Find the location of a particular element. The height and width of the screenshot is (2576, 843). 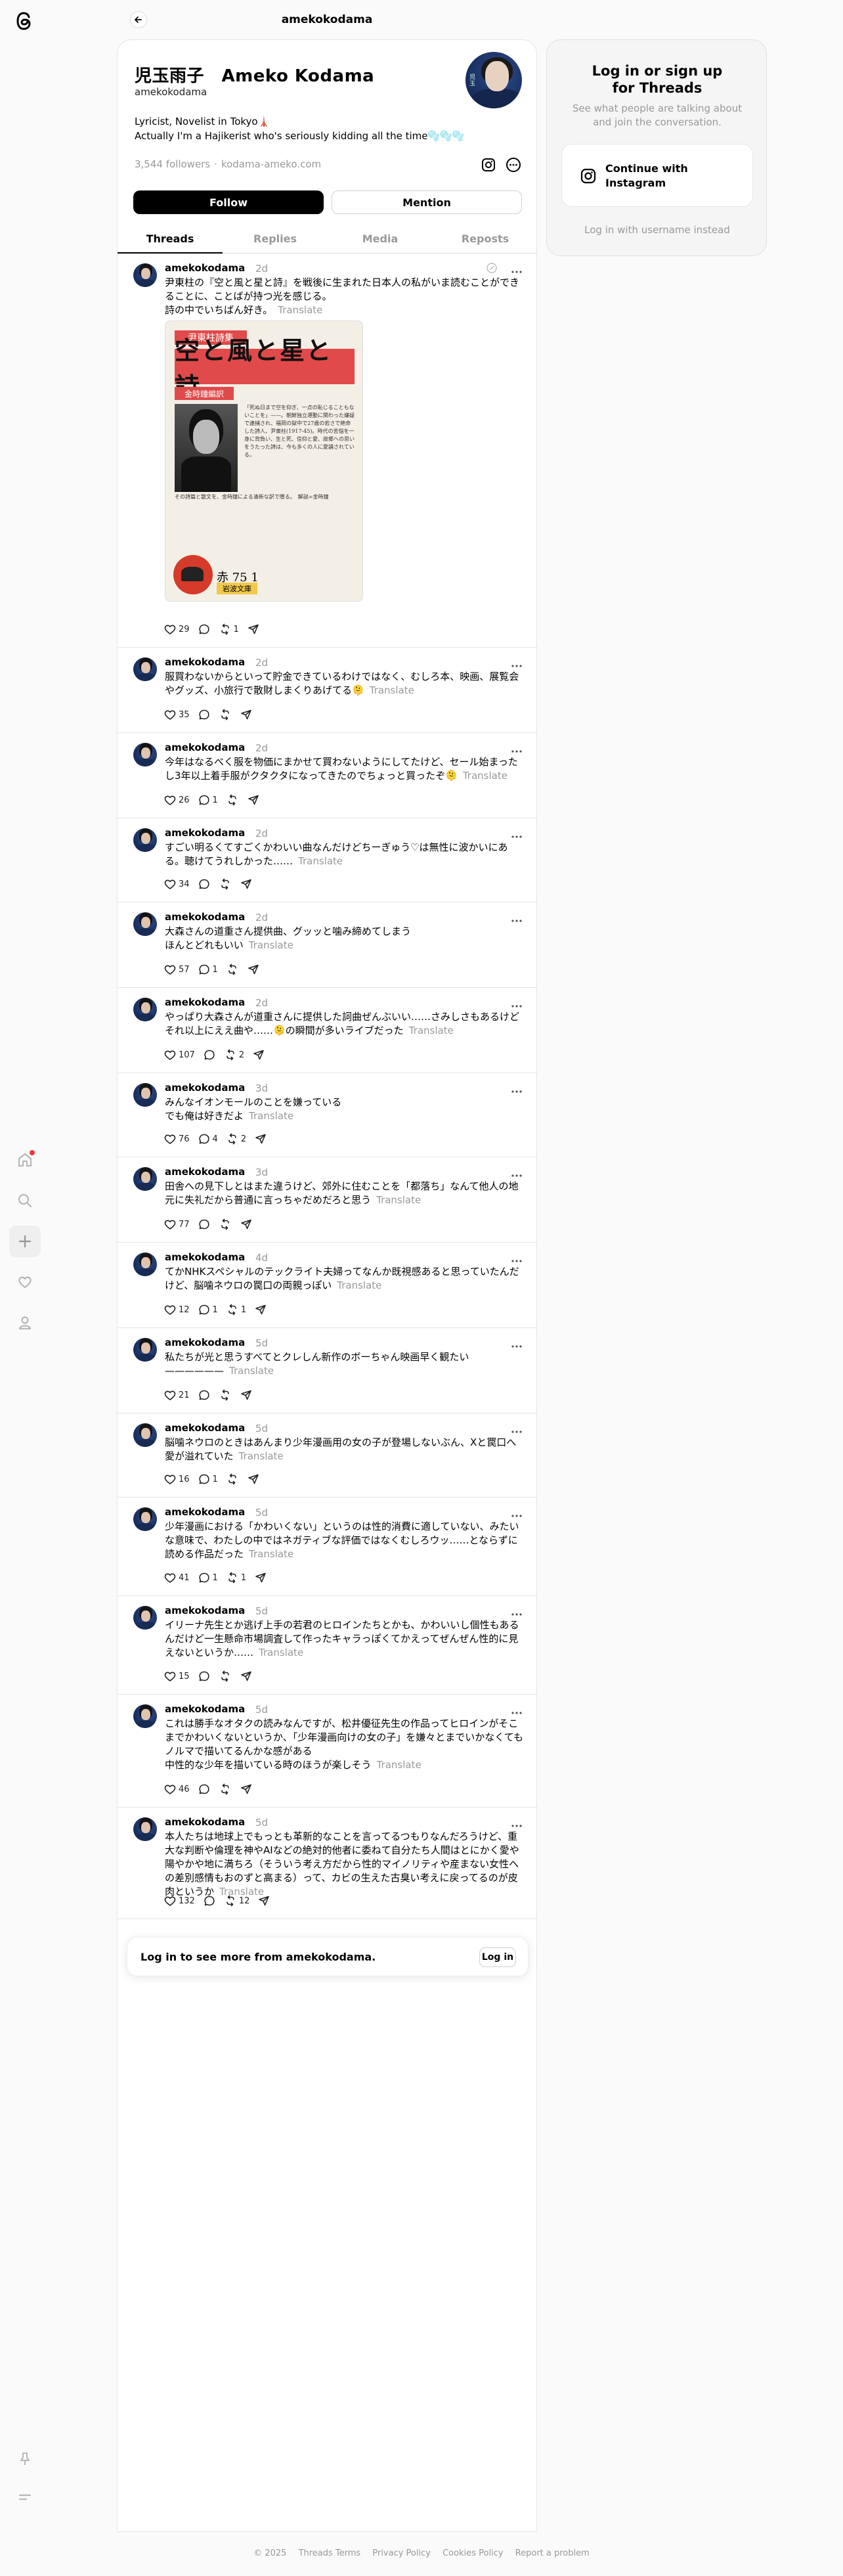

create-icon is located at coordinates (25, 1241).